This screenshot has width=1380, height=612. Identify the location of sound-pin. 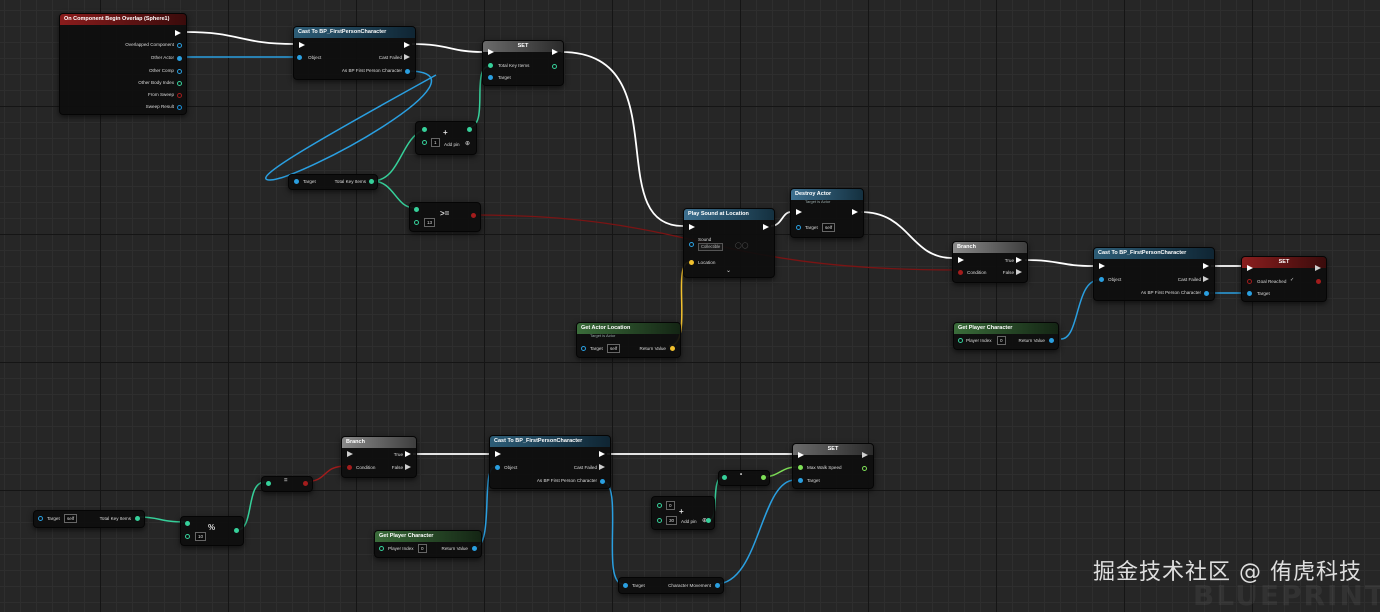
(691, 244).